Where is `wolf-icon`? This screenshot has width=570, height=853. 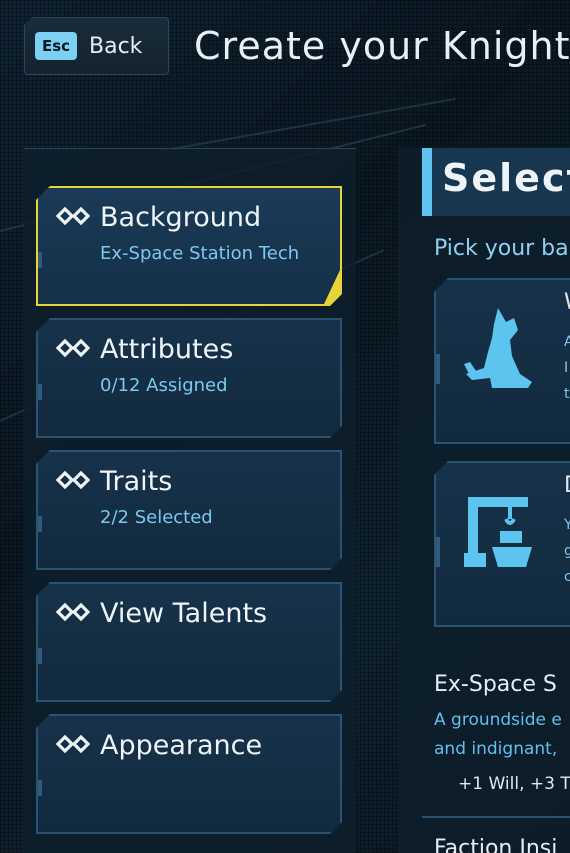 wolf-icon is located at coordinates (498, 348).